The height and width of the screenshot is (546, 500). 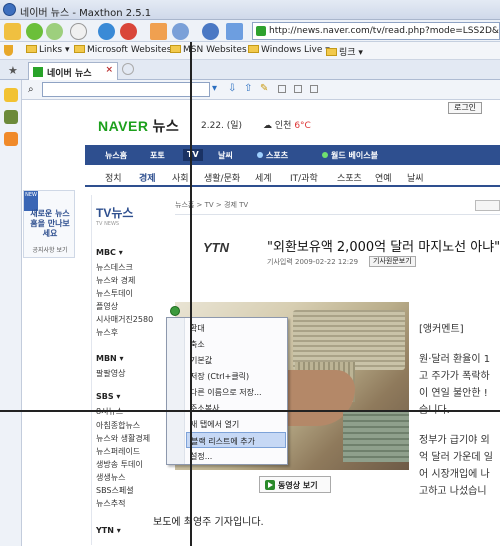 What do you see at coordinates (289, 50) in the screenshot?
I see `bookmark-windows-live: Windows Live ▾` at bounding box center [289, 50].